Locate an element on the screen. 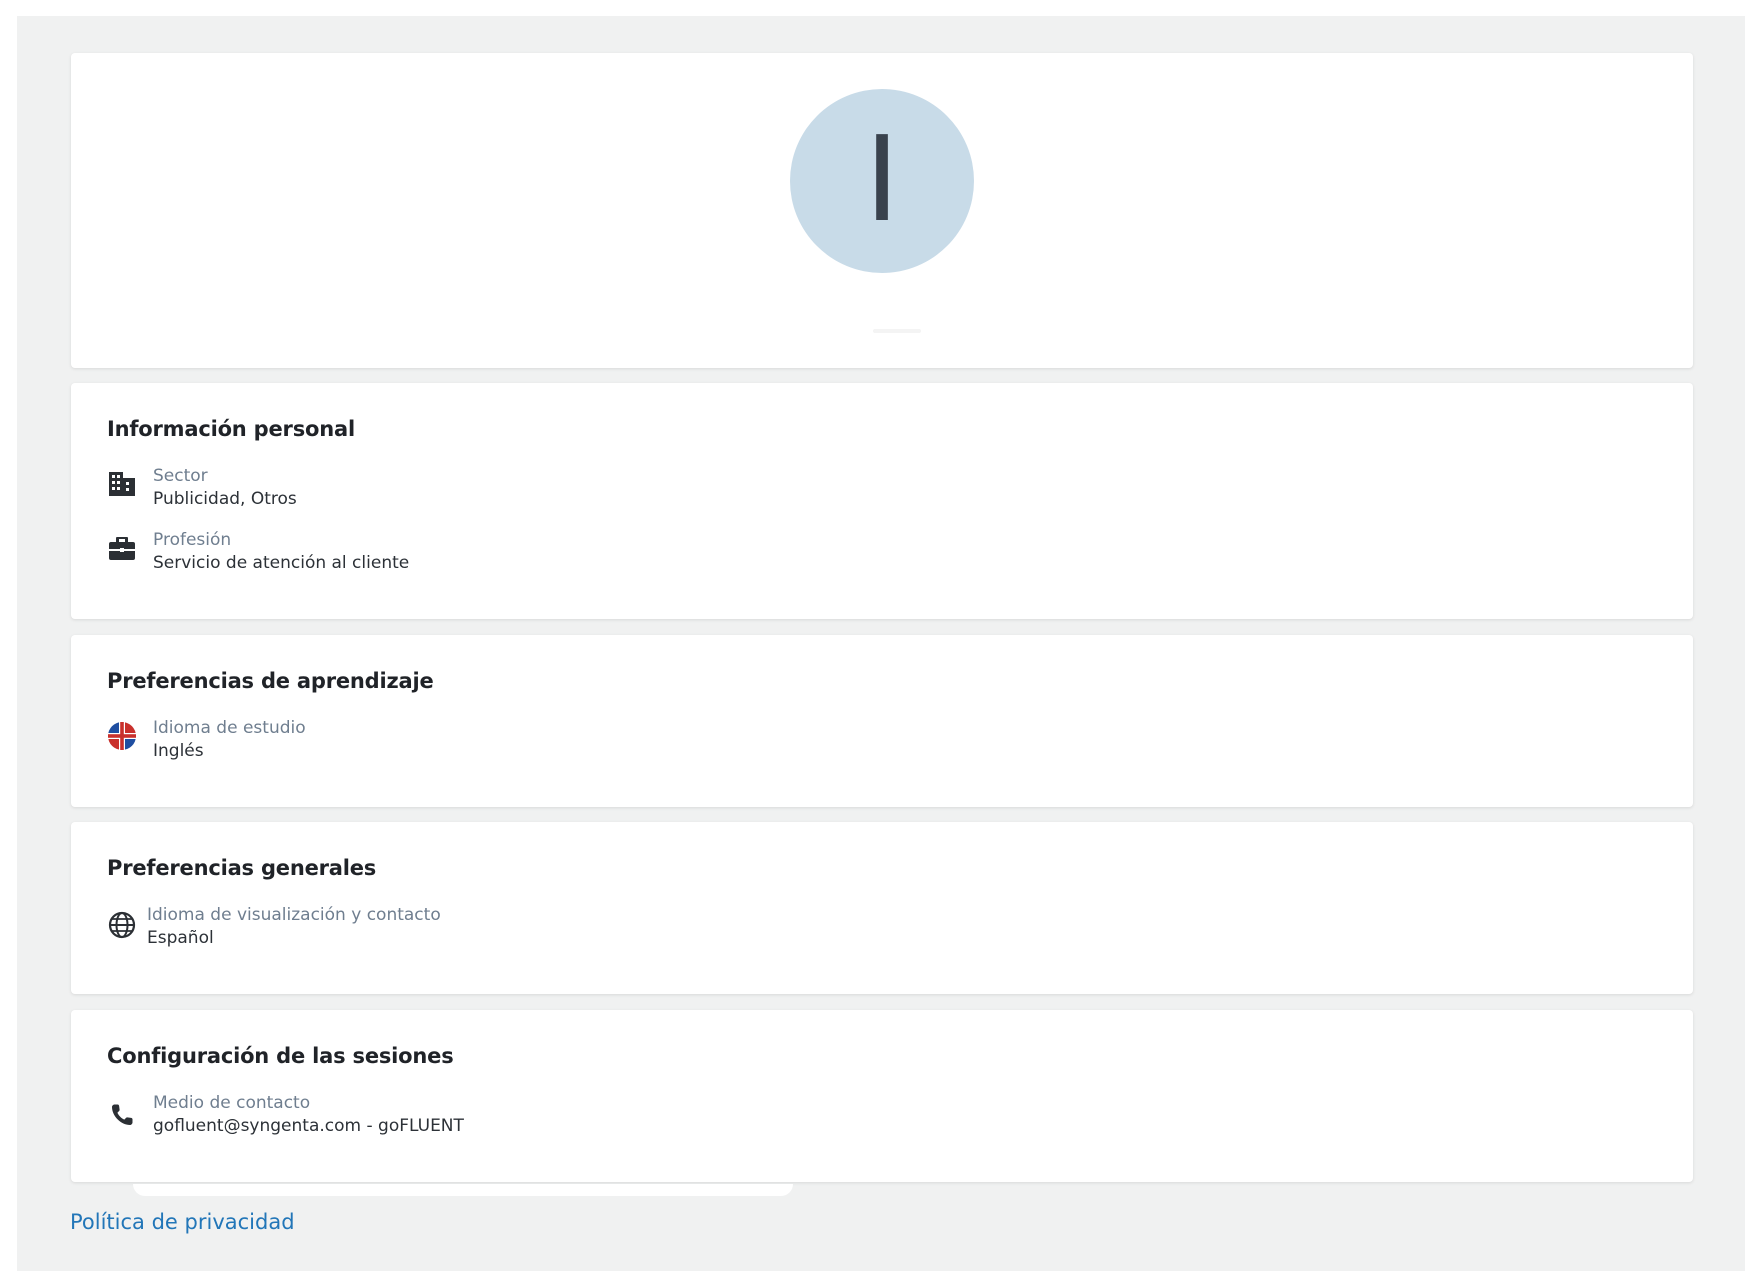 The image size is (1745, 1271). avatar-subtext-placeholder is located at coordinates (897, 331).